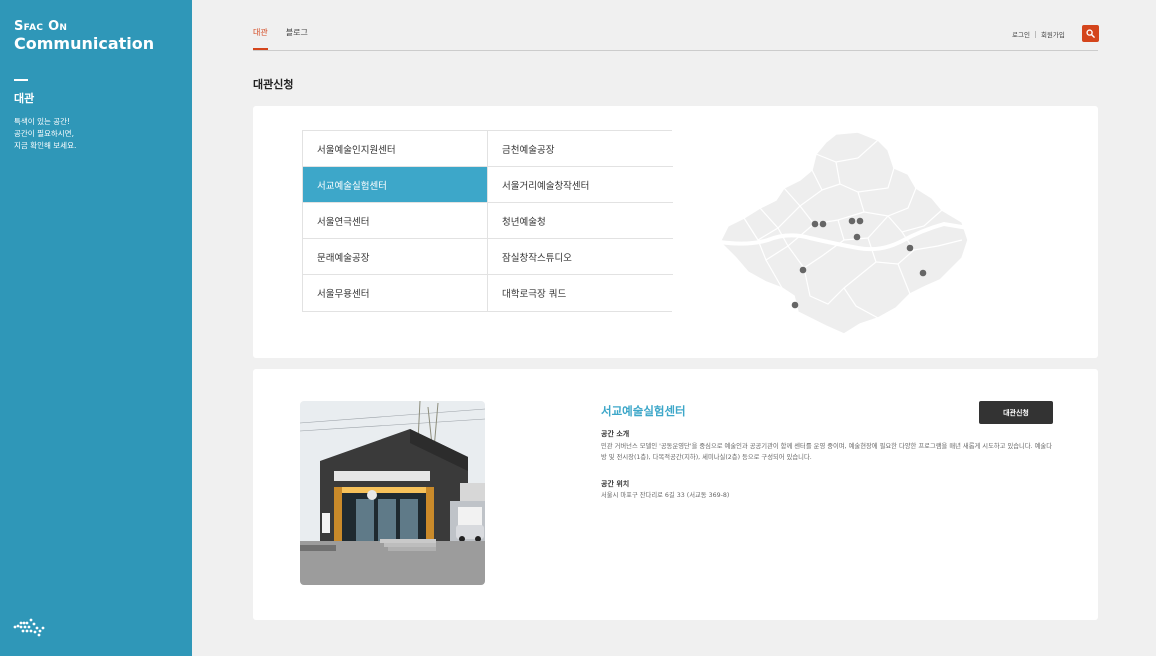  I want to click on login-link: 로그인, so click(1021, 34).